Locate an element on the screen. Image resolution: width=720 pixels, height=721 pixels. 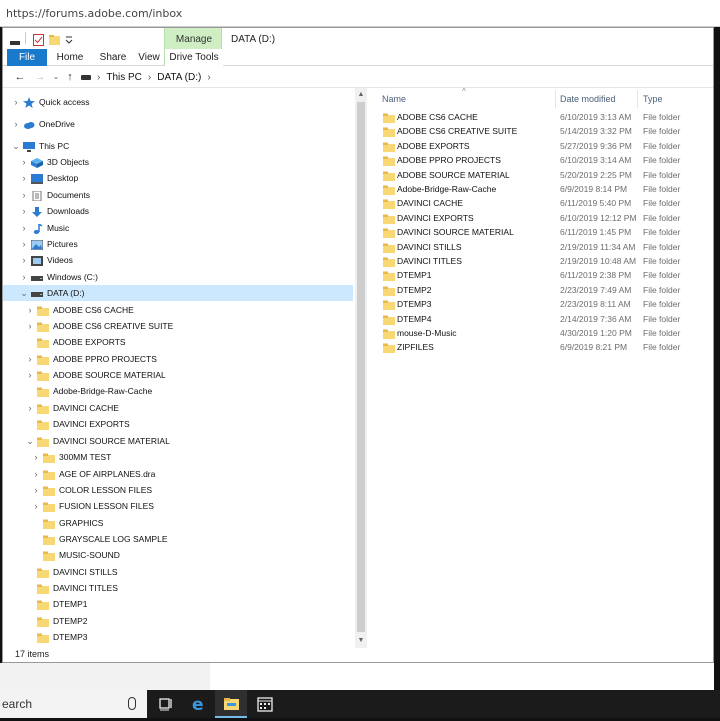
nav-item: ⌄ This PC is located at coordinates (178, 146).